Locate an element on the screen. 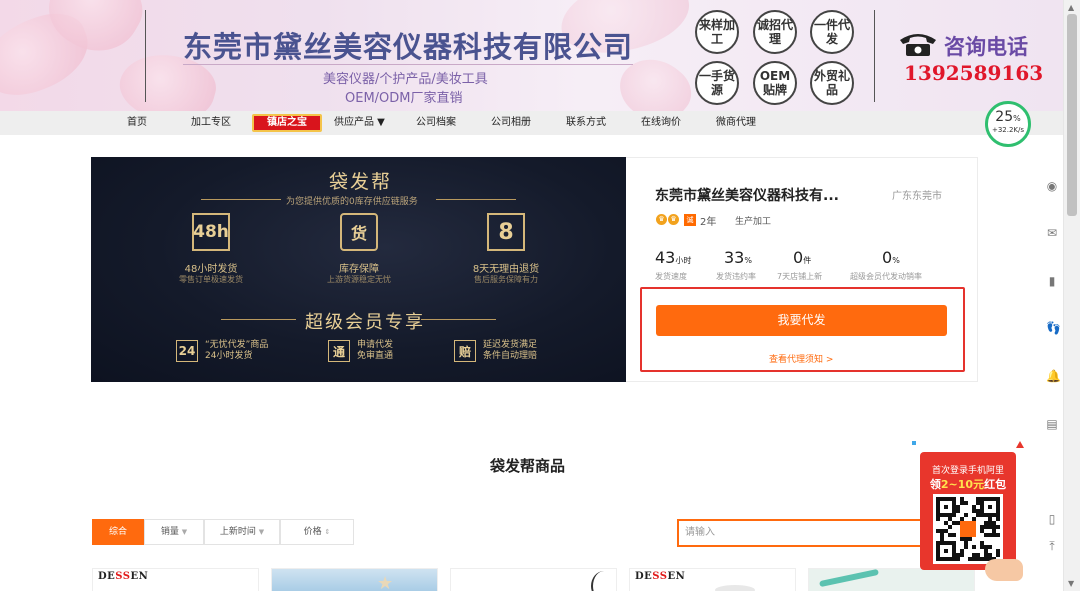  speed-percent-value: 25 is located at coordinates (1004, 117).